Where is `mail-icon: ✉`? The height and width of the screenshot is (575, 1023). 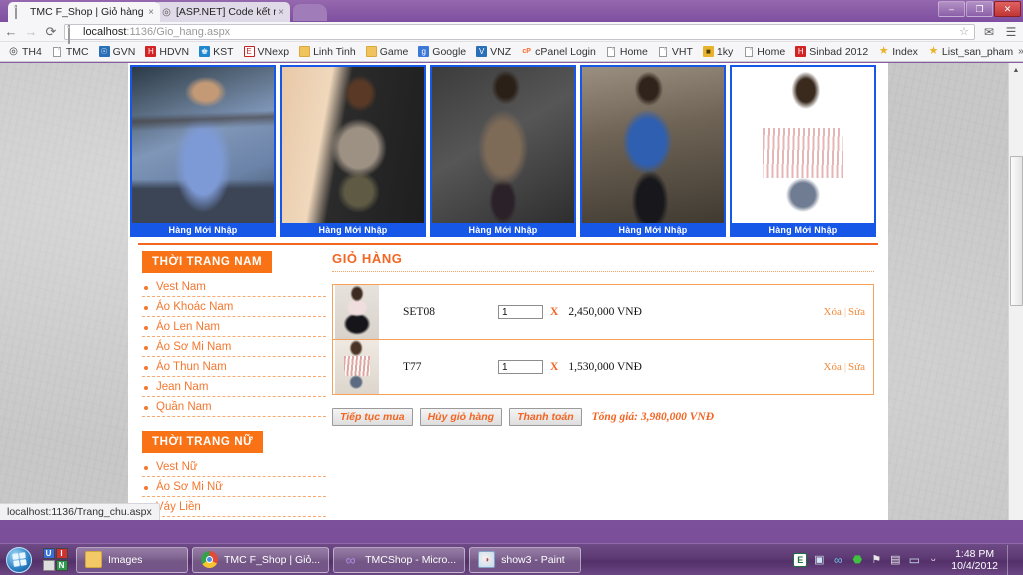 mail-icon: ✉ is located at coordinates (989, 32).